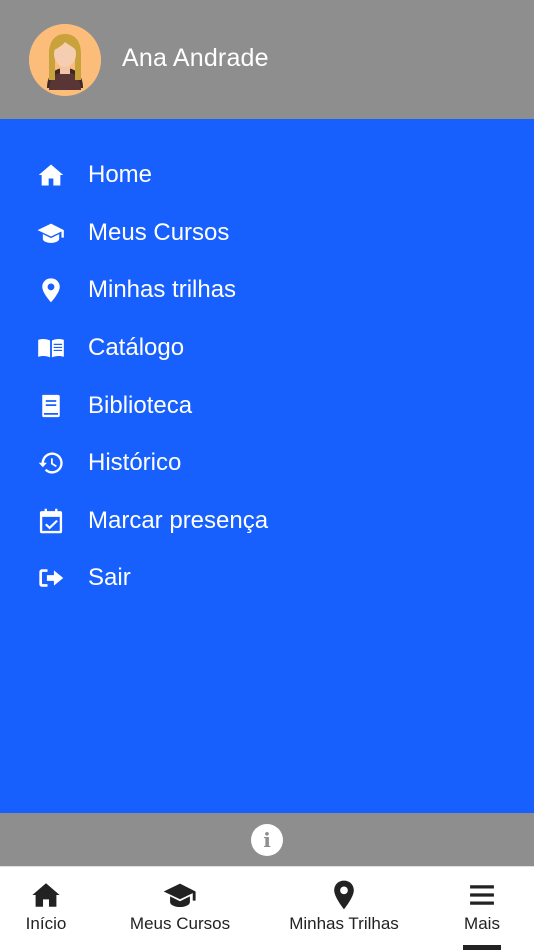 This screenshot has width=534, height=950. I want to click on menu-item-meus-cursos: Meus Cursos, so click(267, 233).